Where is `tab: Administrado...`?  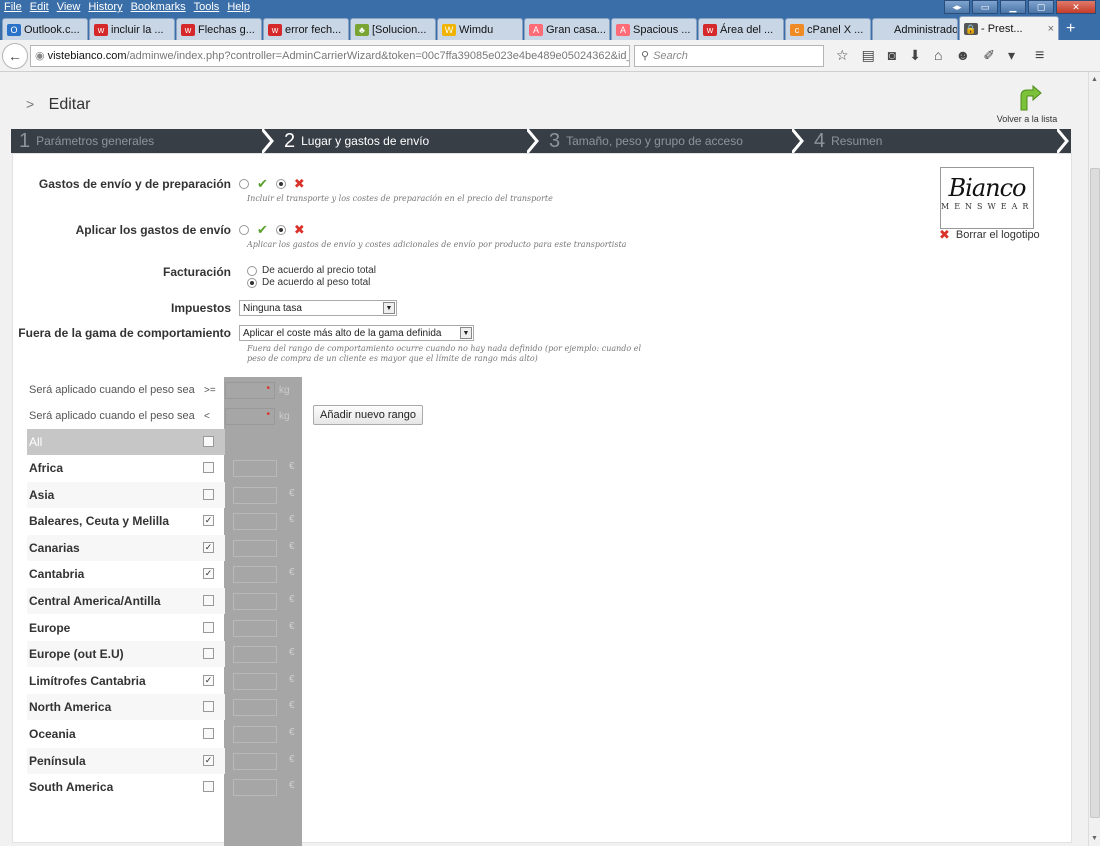
tab: Administrado... is located at coordinates (915, 29).